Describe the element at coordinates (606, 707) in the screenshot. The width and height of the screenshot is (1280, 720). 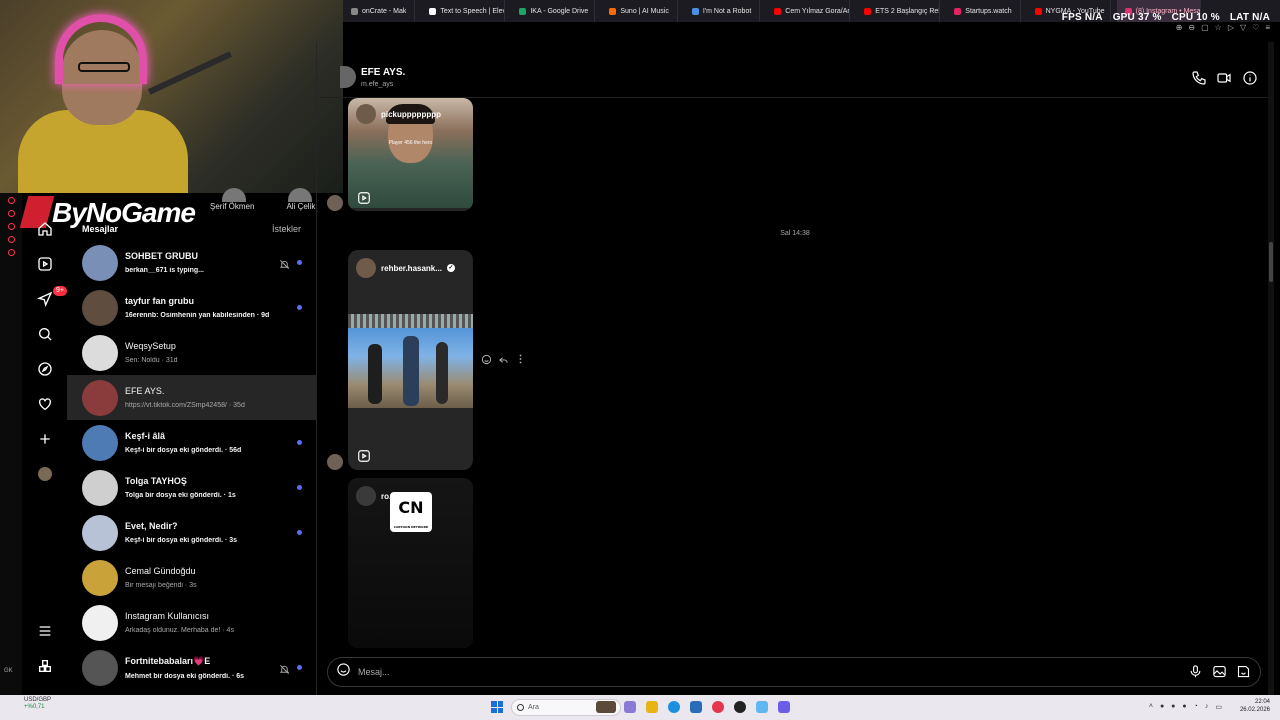
I see `widget-app-icon` at that location.